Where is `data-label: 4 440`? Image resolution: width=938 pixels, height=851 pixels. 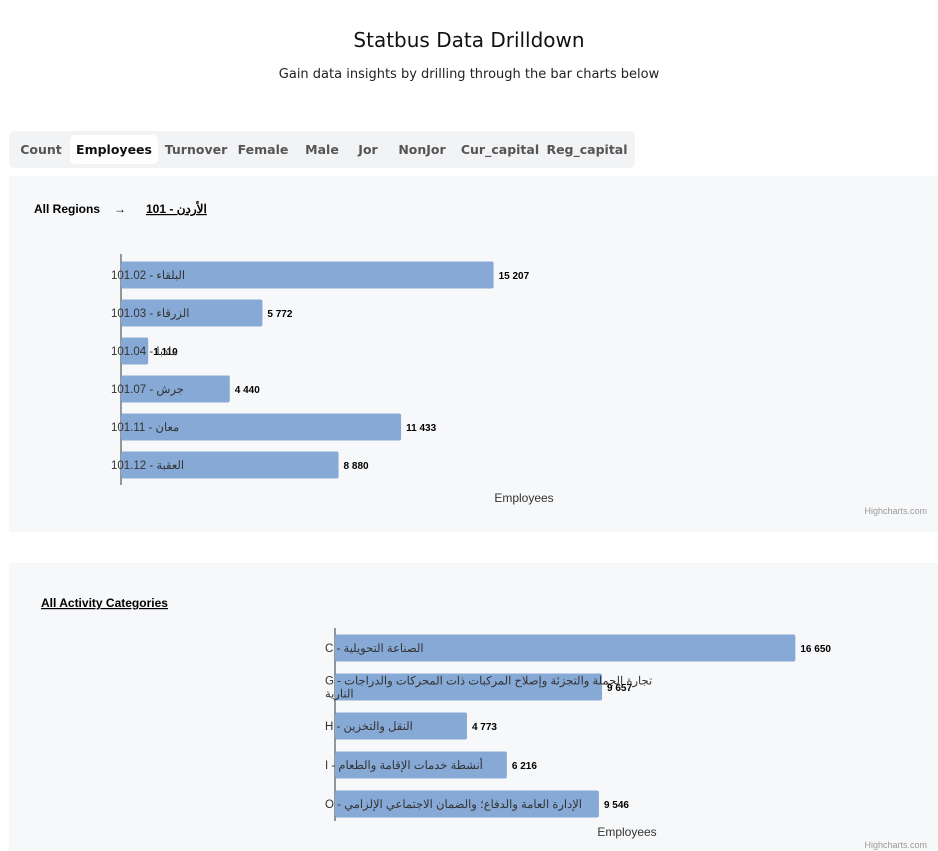 data-label: 4 440 is located at coordinates (247, 390).